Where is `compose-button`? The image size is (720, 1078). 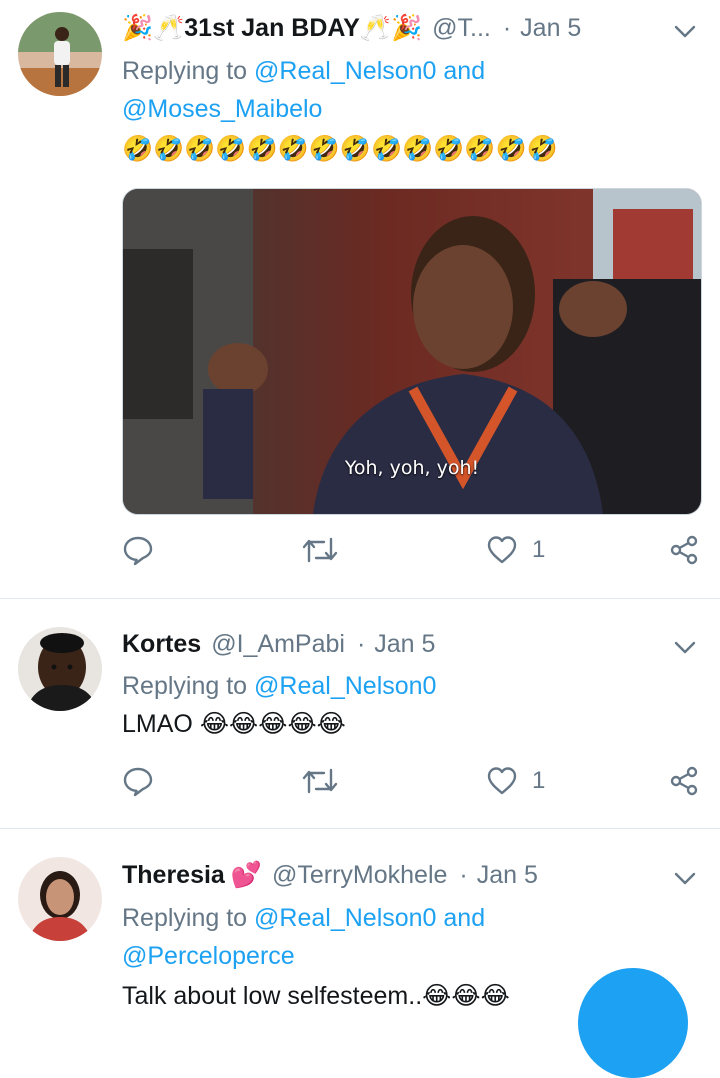 compose-button is located at coordinates (633, 1023).